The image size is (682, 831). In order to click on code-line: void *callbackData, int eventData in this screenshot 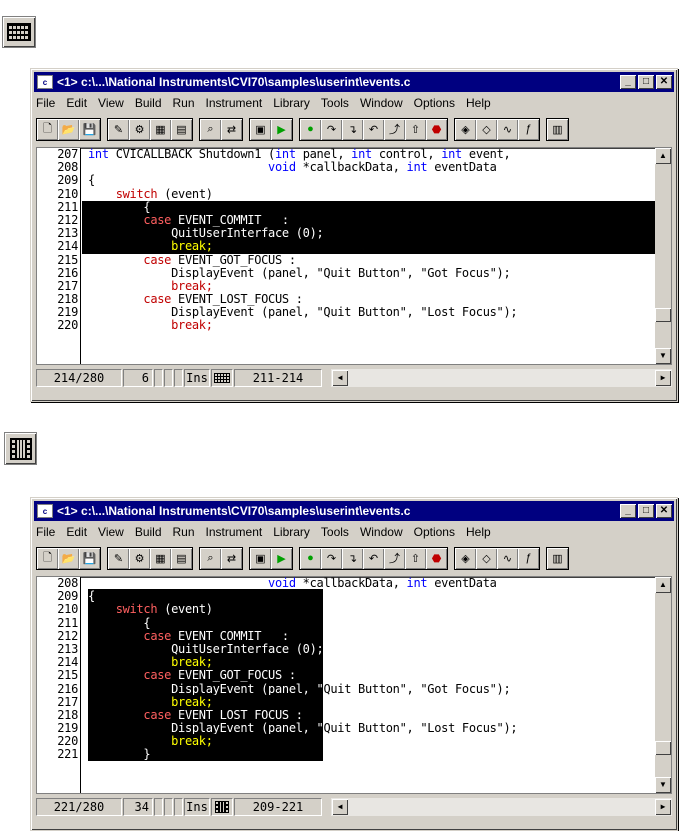, I will do `click(368, 167)`.